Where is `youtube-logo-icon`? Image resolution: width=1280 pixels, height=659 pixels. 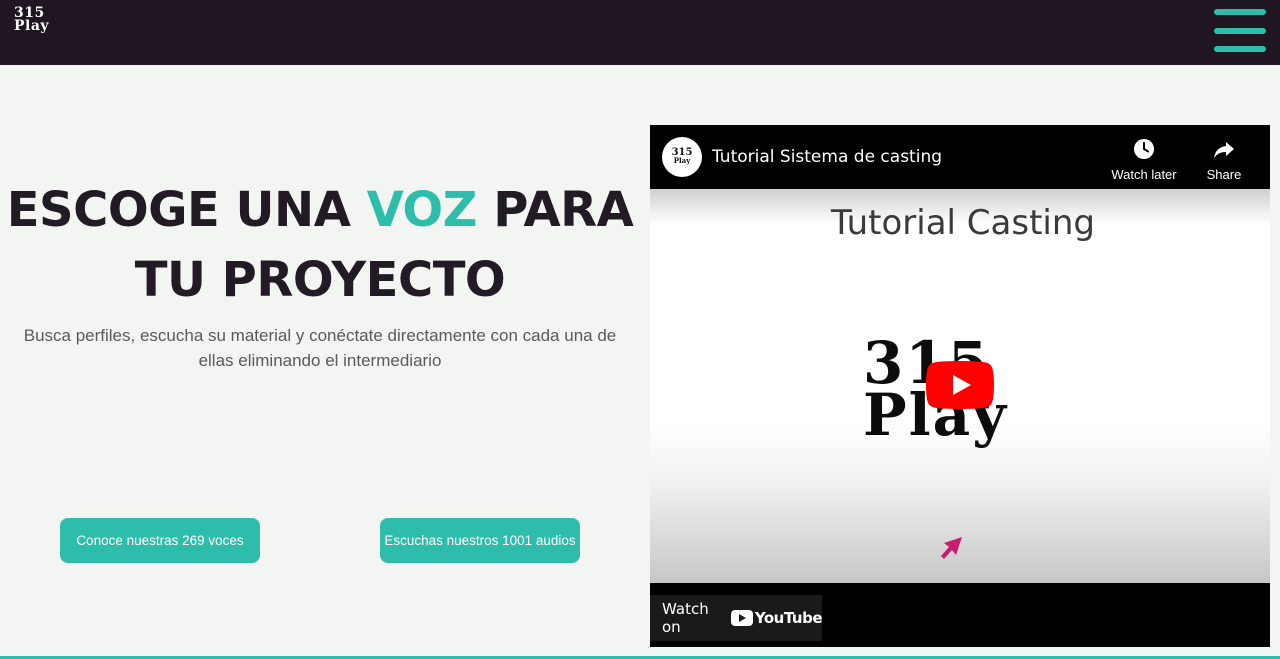
youtube-logo-icon is located at coordinates (741, 618).